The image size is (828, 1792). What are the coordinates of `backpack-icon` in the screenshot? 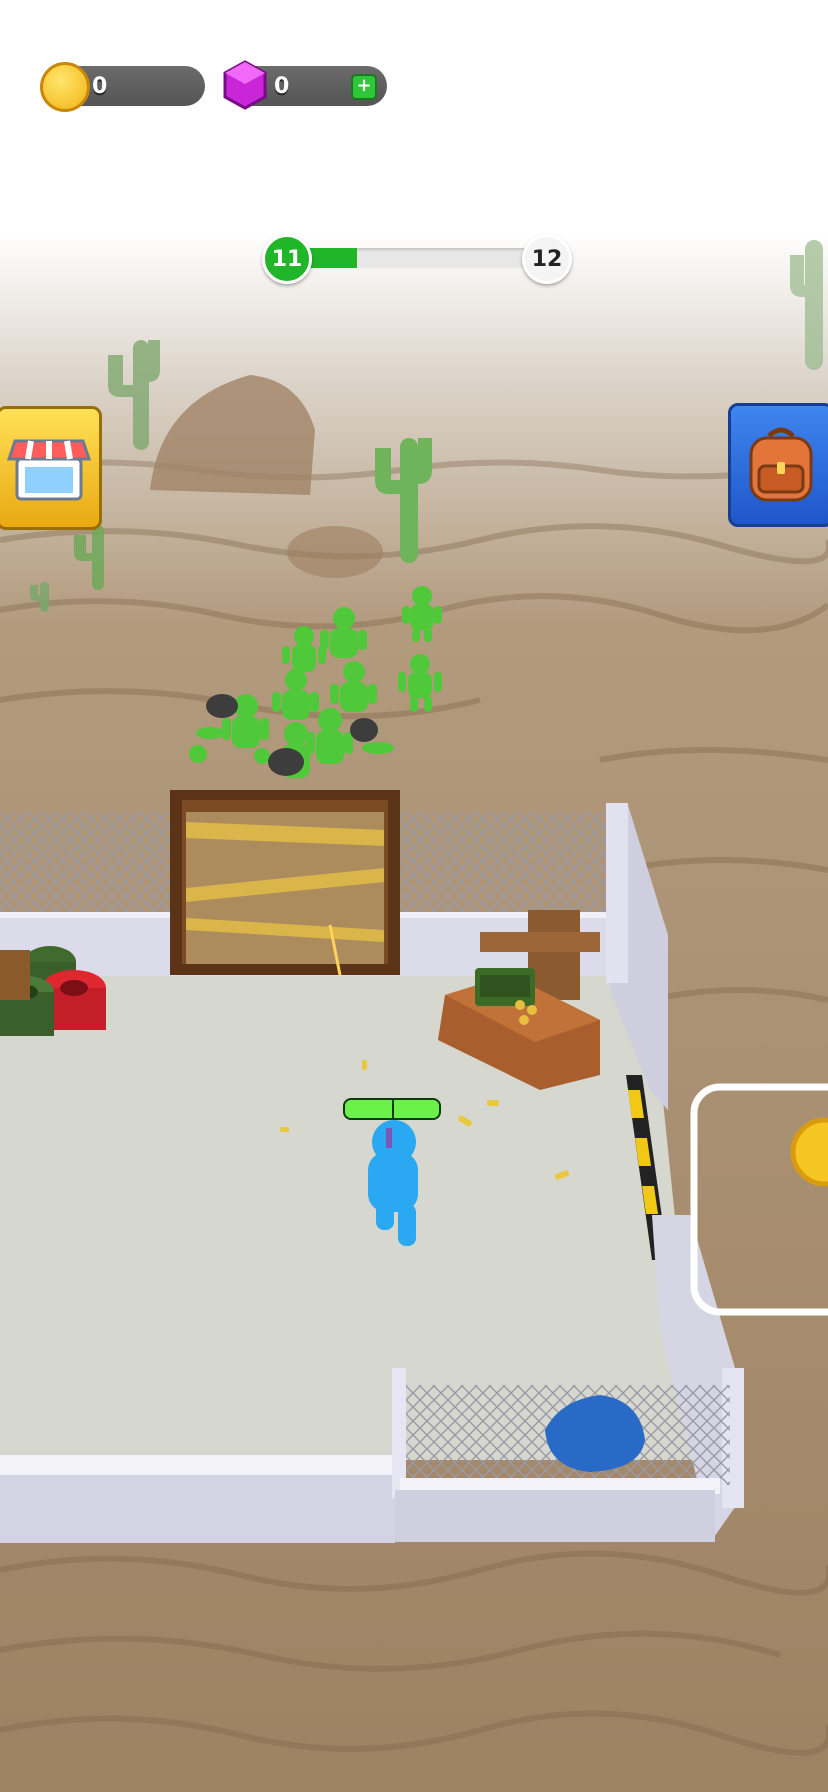 It's located at (781, 464).